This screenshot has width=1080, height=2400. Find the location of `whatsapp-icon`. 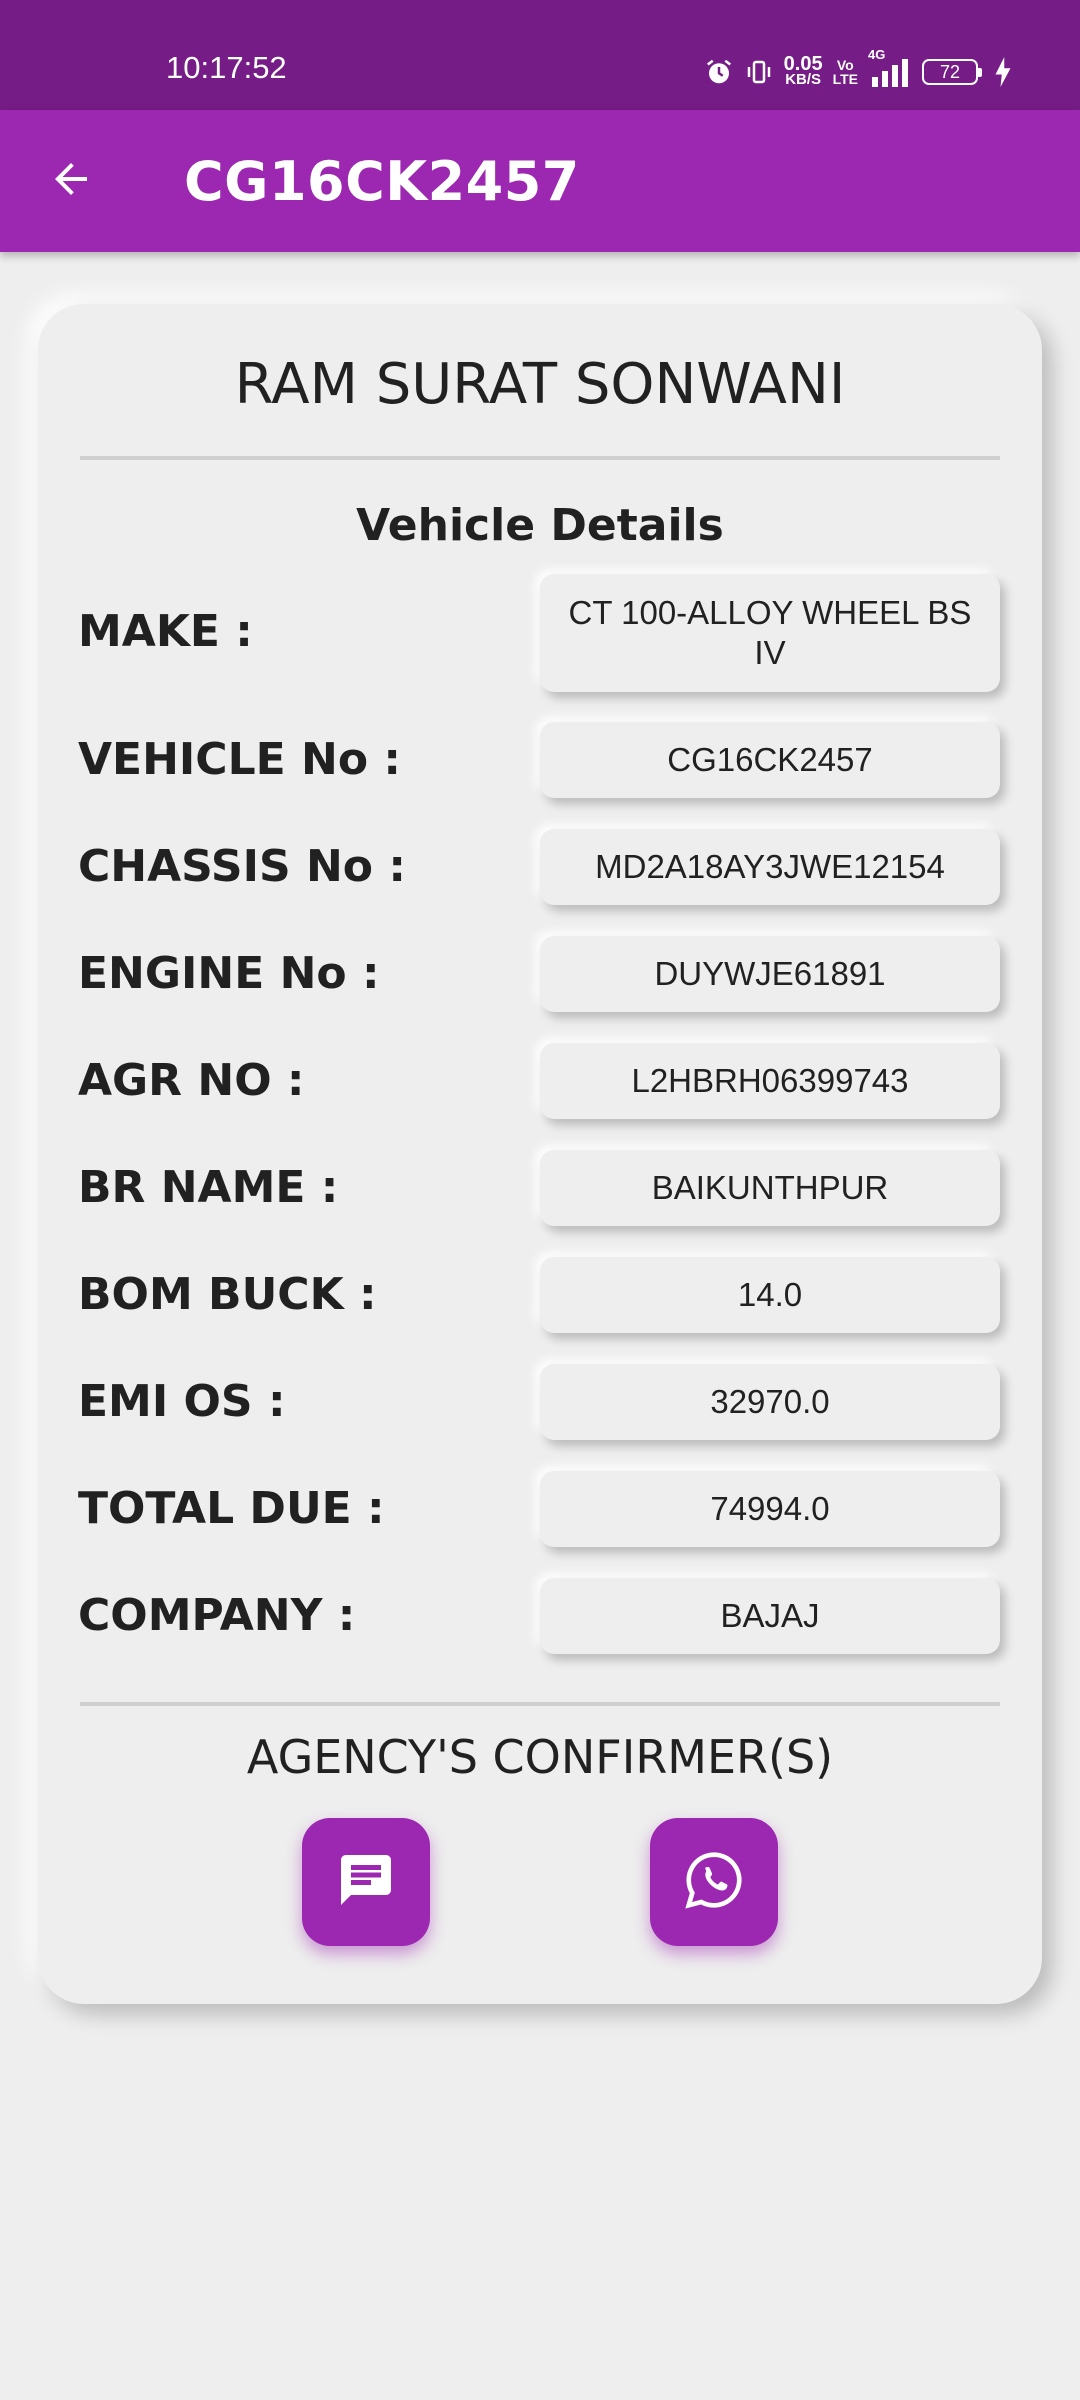

whatsapp-icon is located at coordinates (714, 1882).